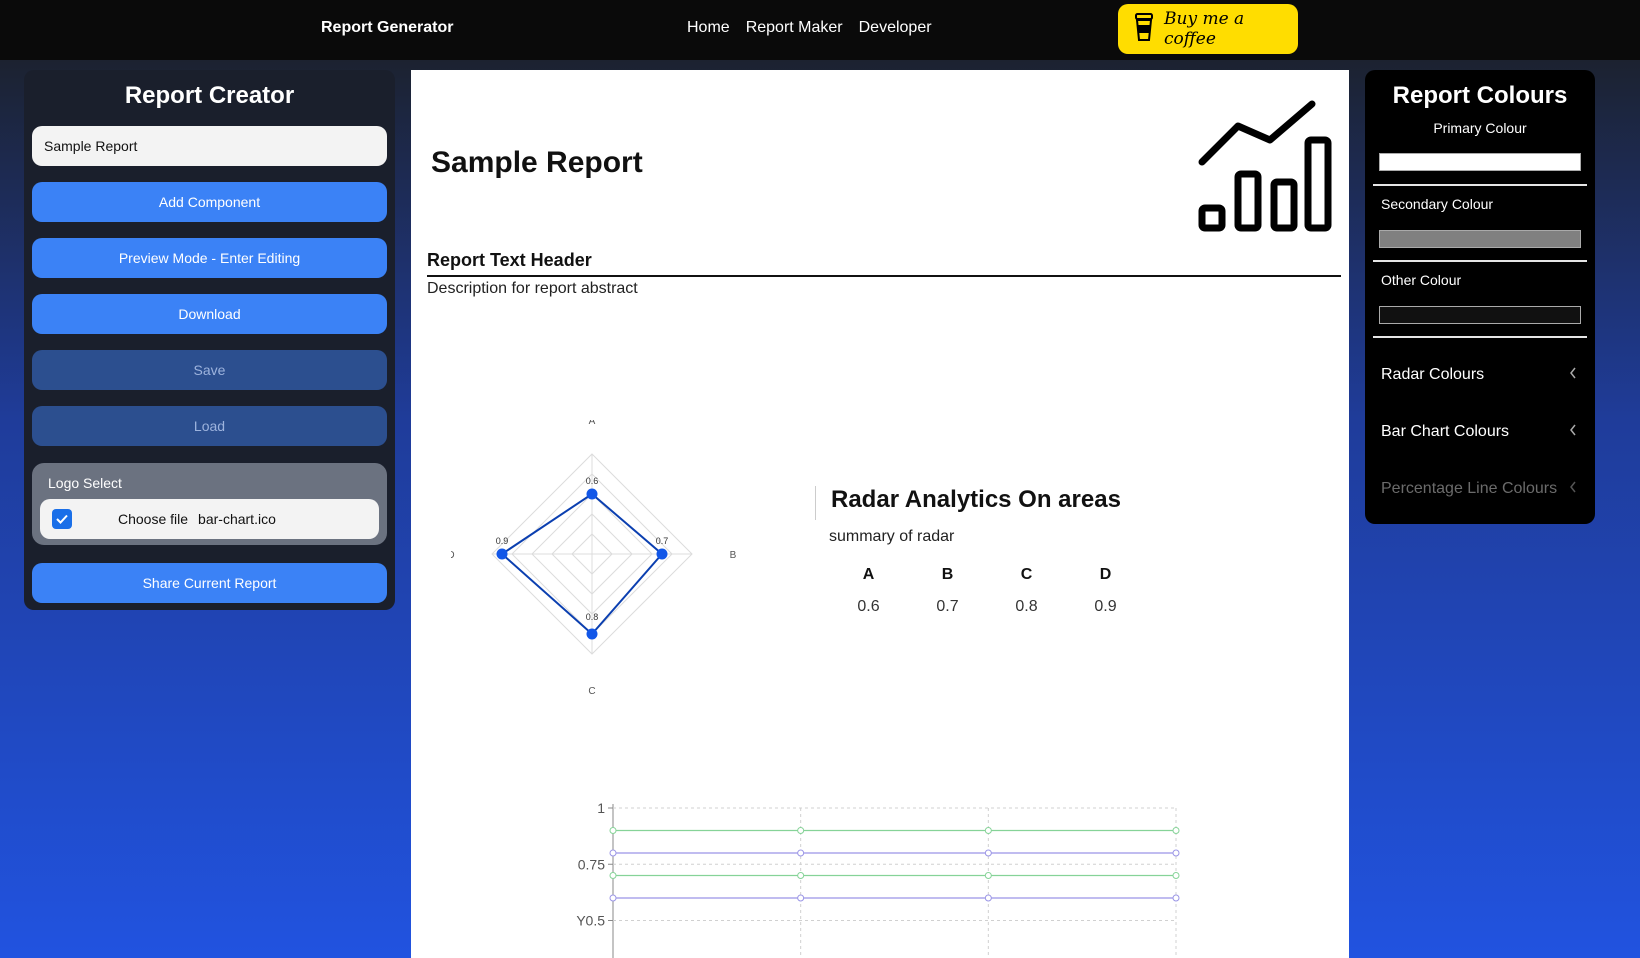  I want to click on radar-data-label: 0.9, so click(502, 541).